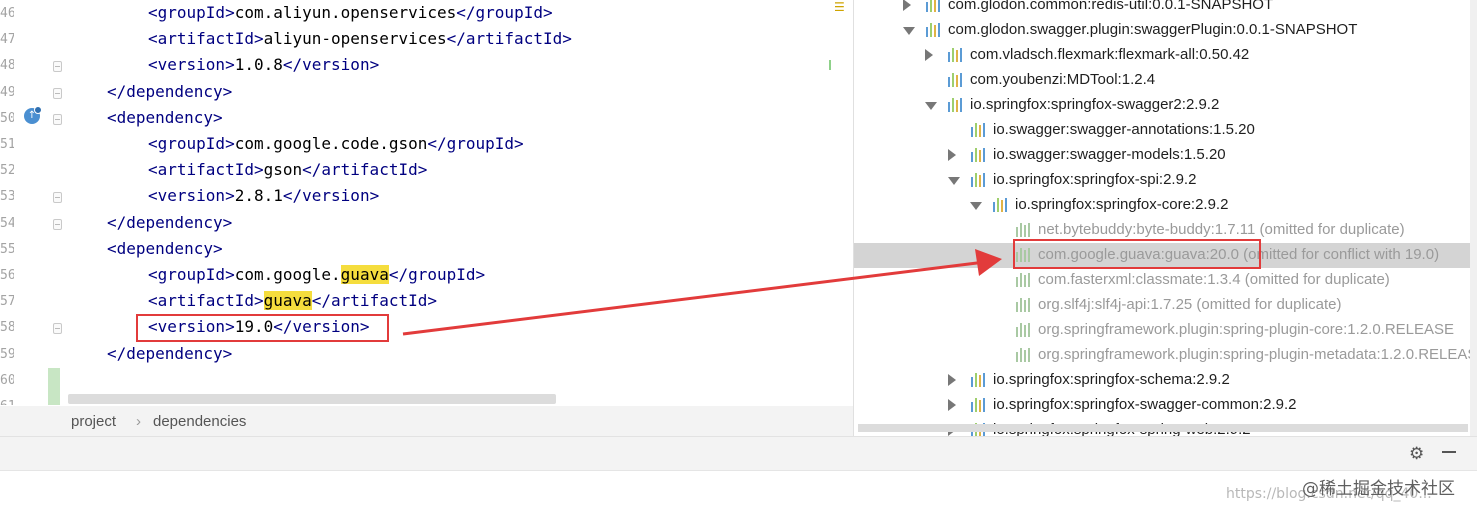  I want to click on breadcrumb-item-dependencies: dependencies, so click(199, 421).